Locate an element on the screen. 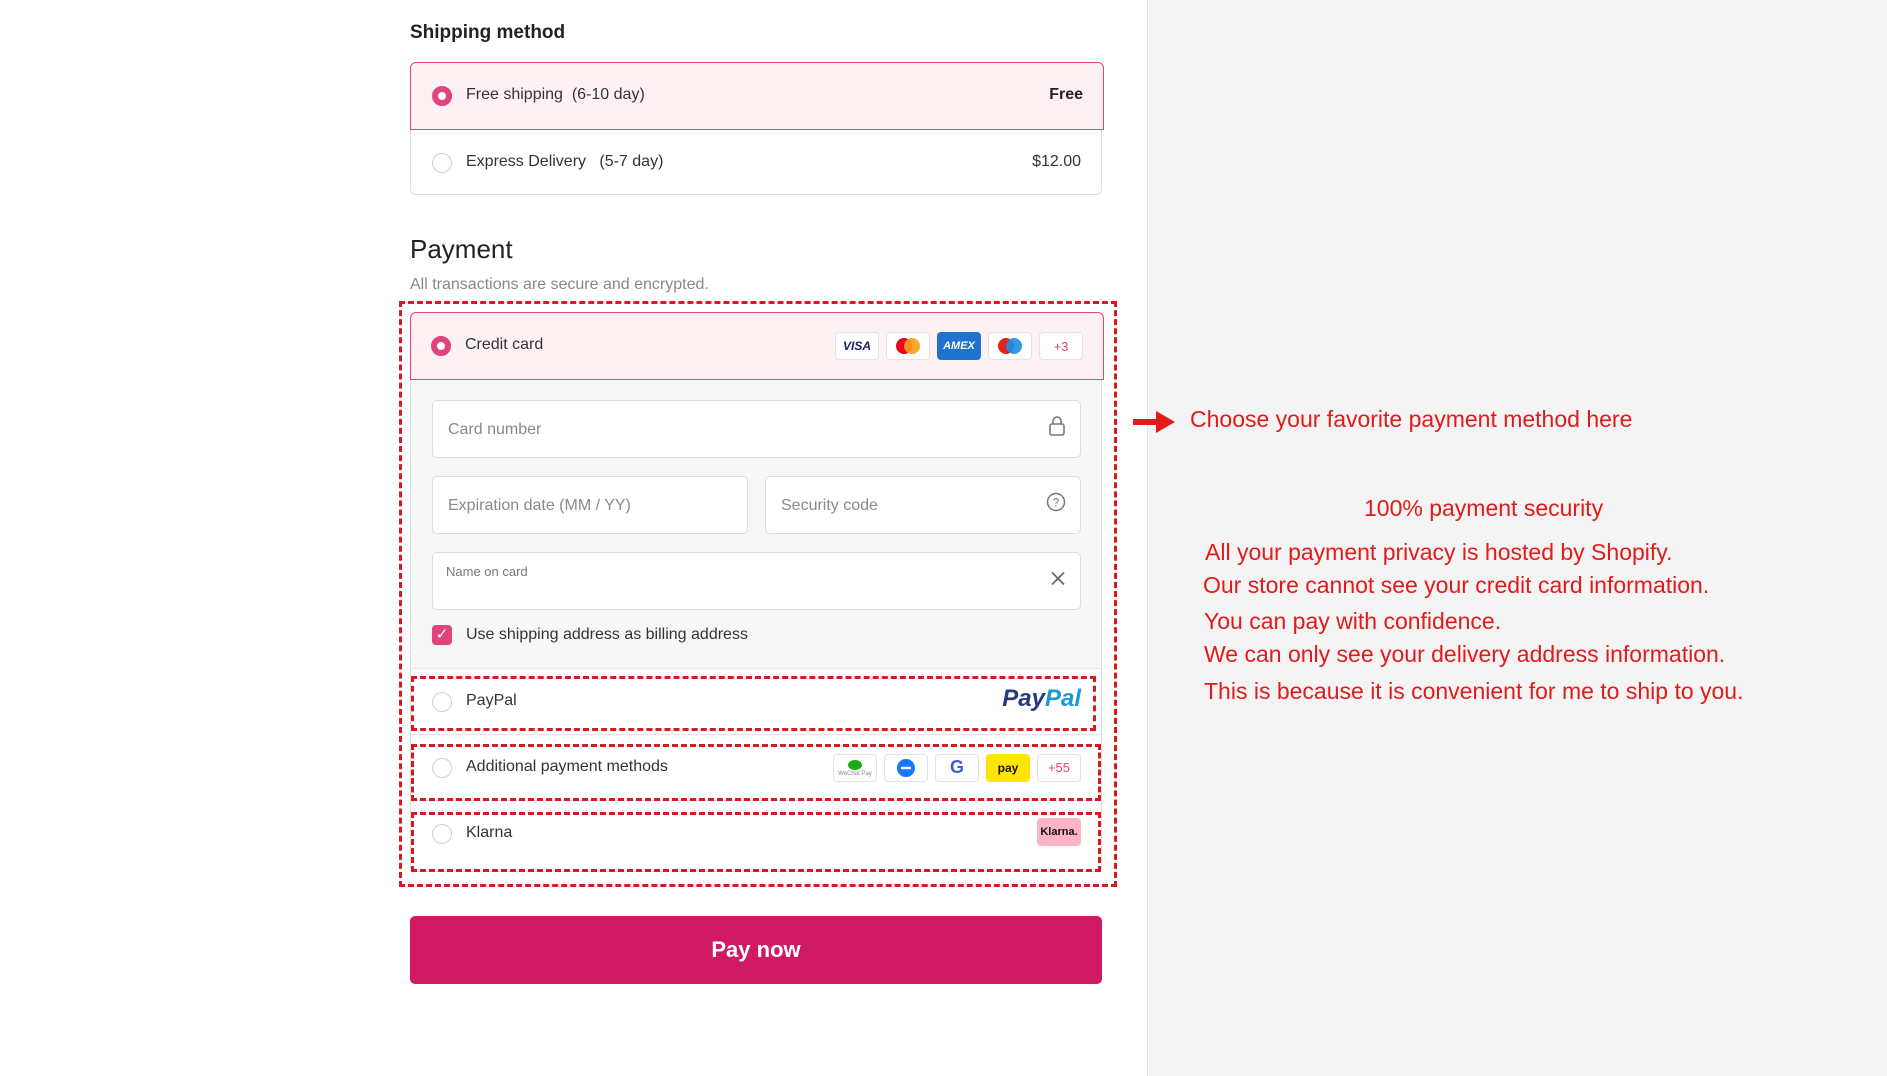 This screenshot has width=1887, height=1076. annotation-line: You can pay with confidence. is located at coordinates (1353, 621).